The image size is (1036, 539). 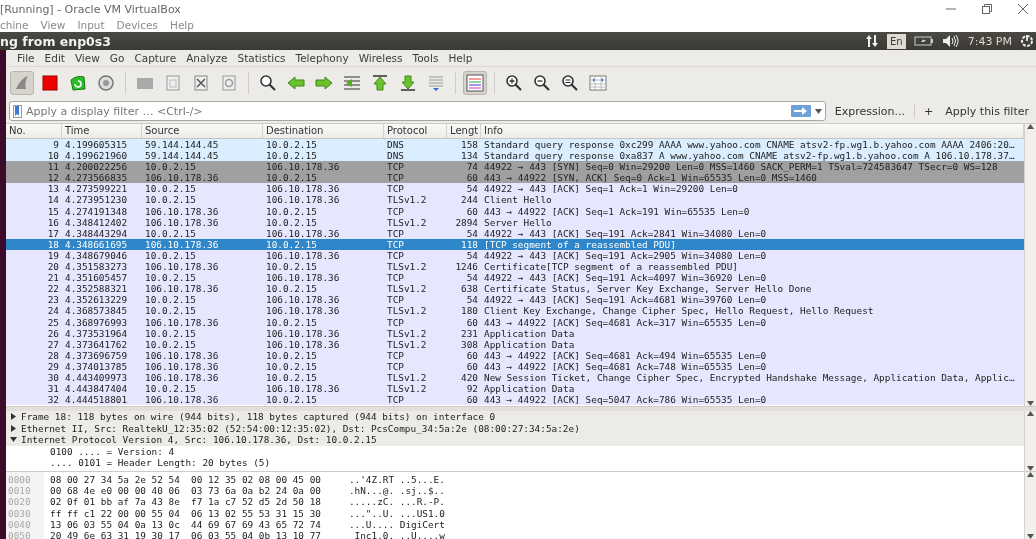 What do you see at coordinates (987, 111) in the screenshot?
I see `apply-filter-button: Apply this filter` at bounding box center [987, 111].